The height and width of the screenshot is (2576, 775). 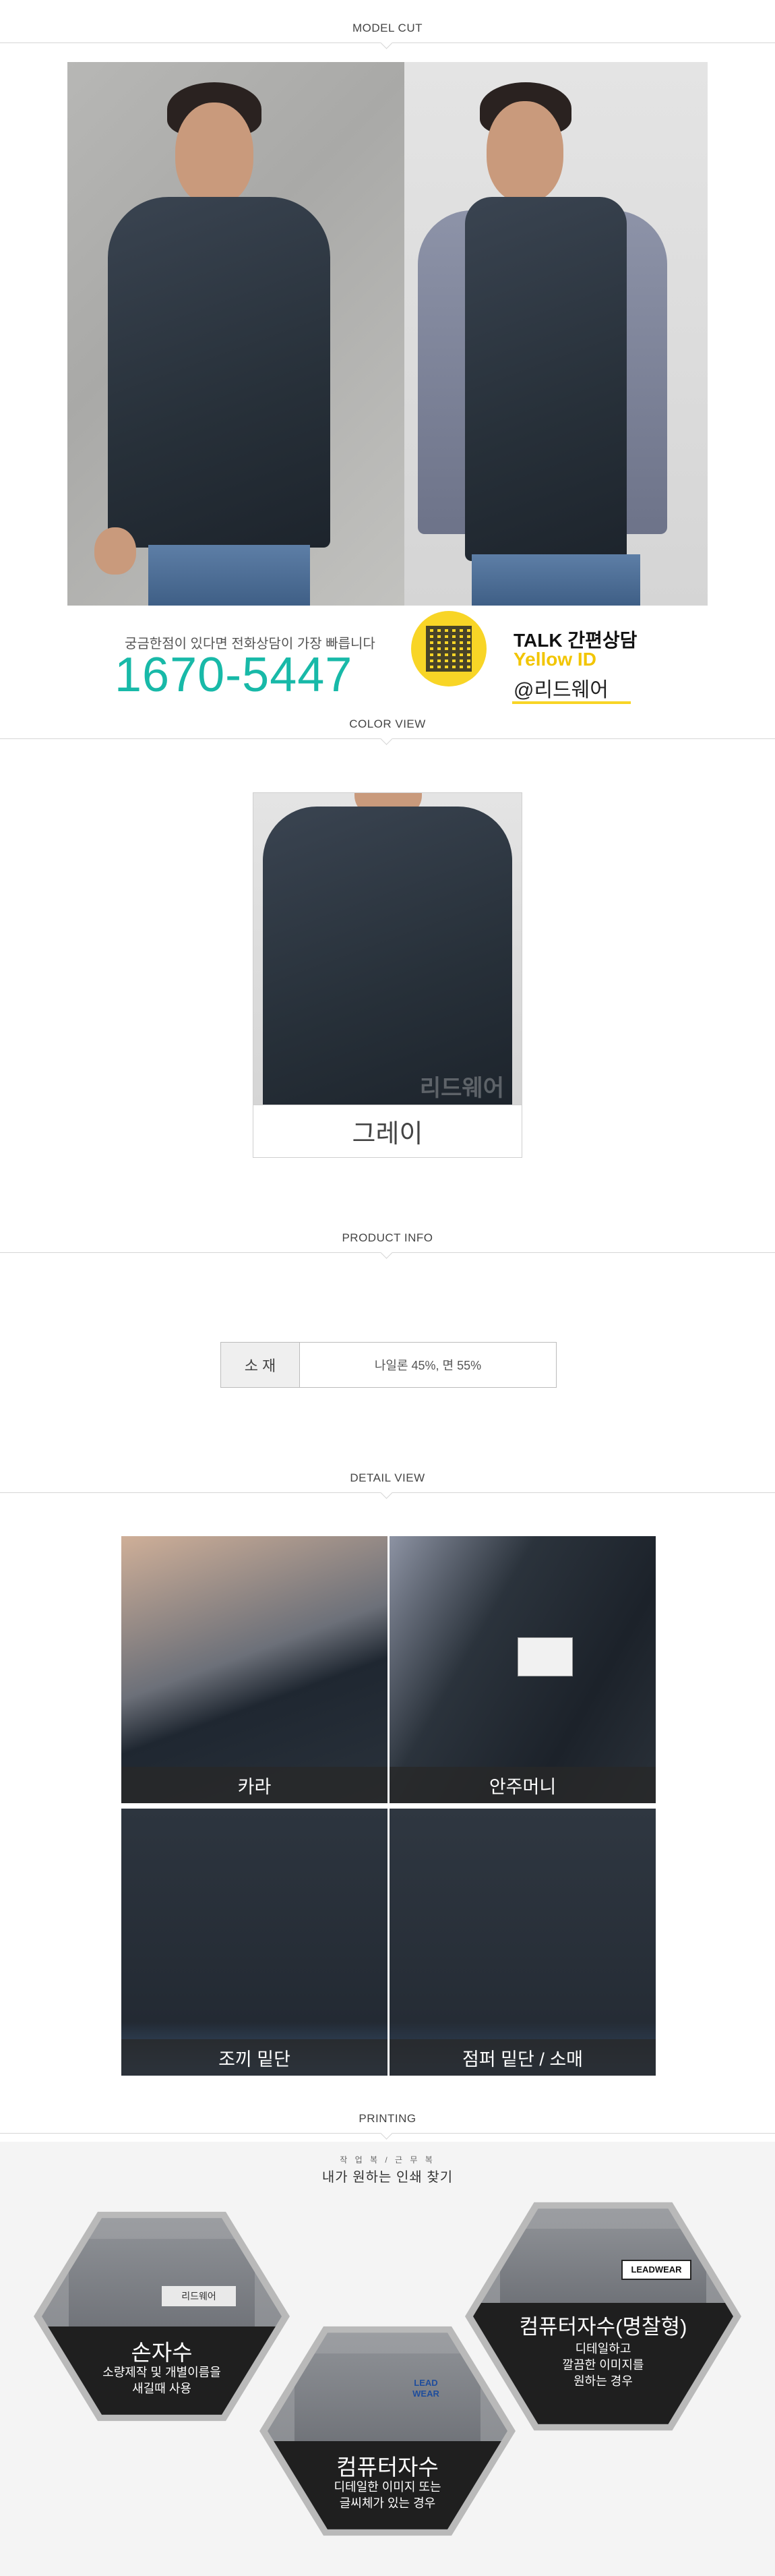 What do you see at coordinates (555, 659) in the screenshot?
I see `yellow-id-label: Yellow ID` at bounding box center [555, 659].